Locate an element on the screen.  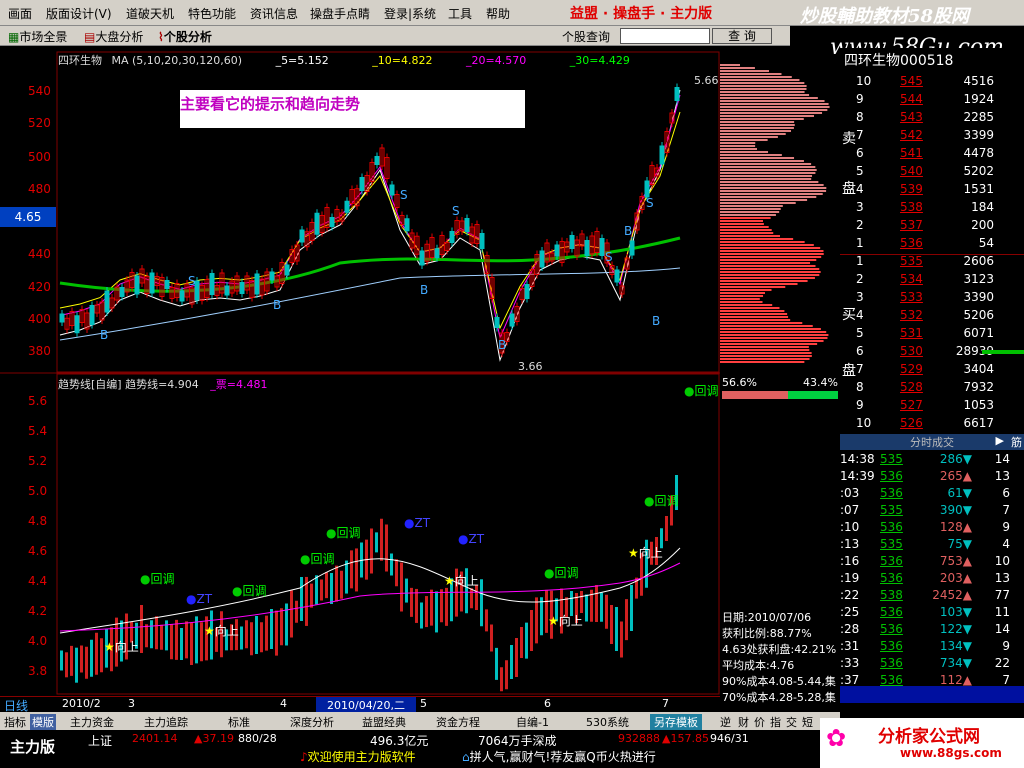
tab-cai: 财 is located at coordinates (743, 722).